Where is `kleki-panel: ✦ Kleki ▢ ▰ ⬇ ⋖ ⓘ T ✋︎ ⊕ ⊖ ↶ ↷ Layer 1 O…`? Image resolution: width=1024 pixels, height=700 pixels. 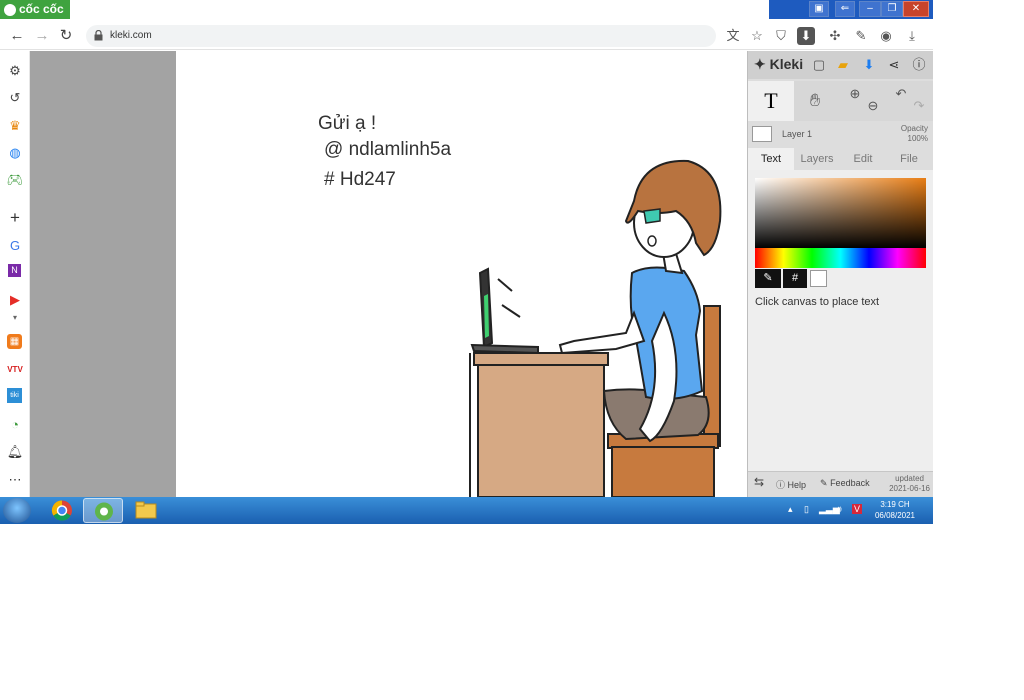
kleki-panel: ✦ Kleki ▢ ▰ ⬇ ⋖ ⓘ T ✋︎ ⊕ ⊖ ↶ ↷ Layer 1 O… is located at coordinates (840, 274).